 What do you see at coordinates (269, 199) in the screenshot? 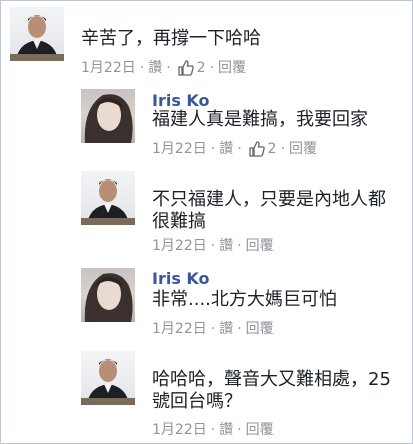
I see `comment-text-line: 不只福建人，只要是內地人都` at bounding box center [269, 199].